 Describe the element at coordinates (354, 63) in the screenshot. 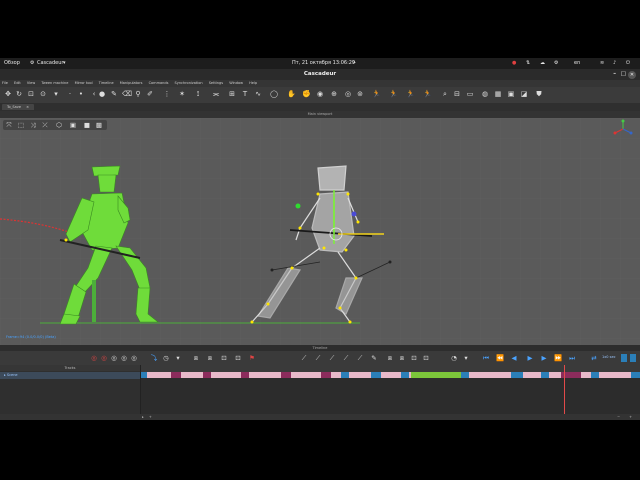

I see `notification-icon: ✈` at that location.